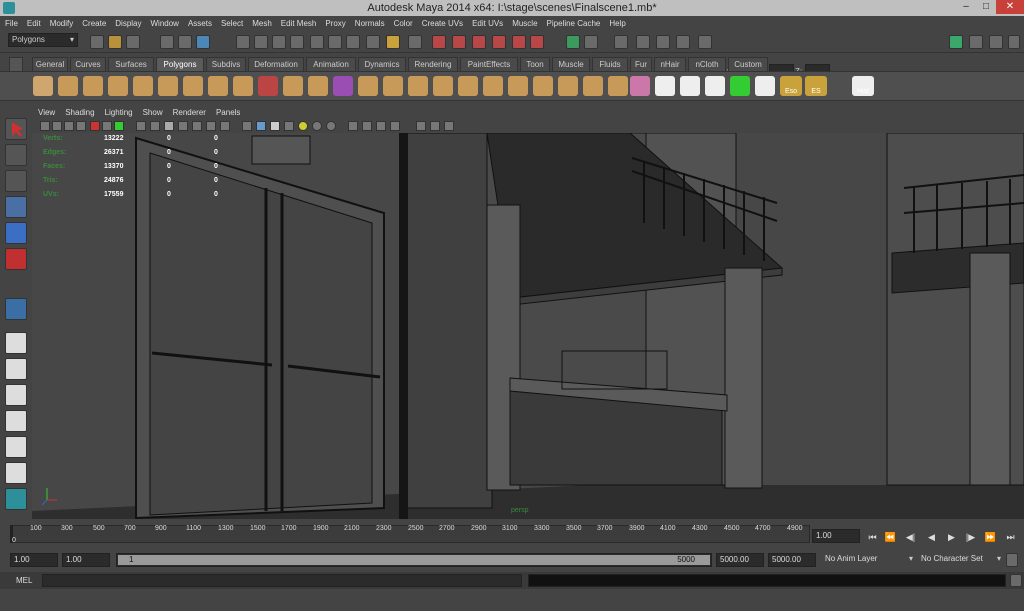  Describe the element at coordinates (317, 126) in the screenshot. I see `shadows-icon` at that location.